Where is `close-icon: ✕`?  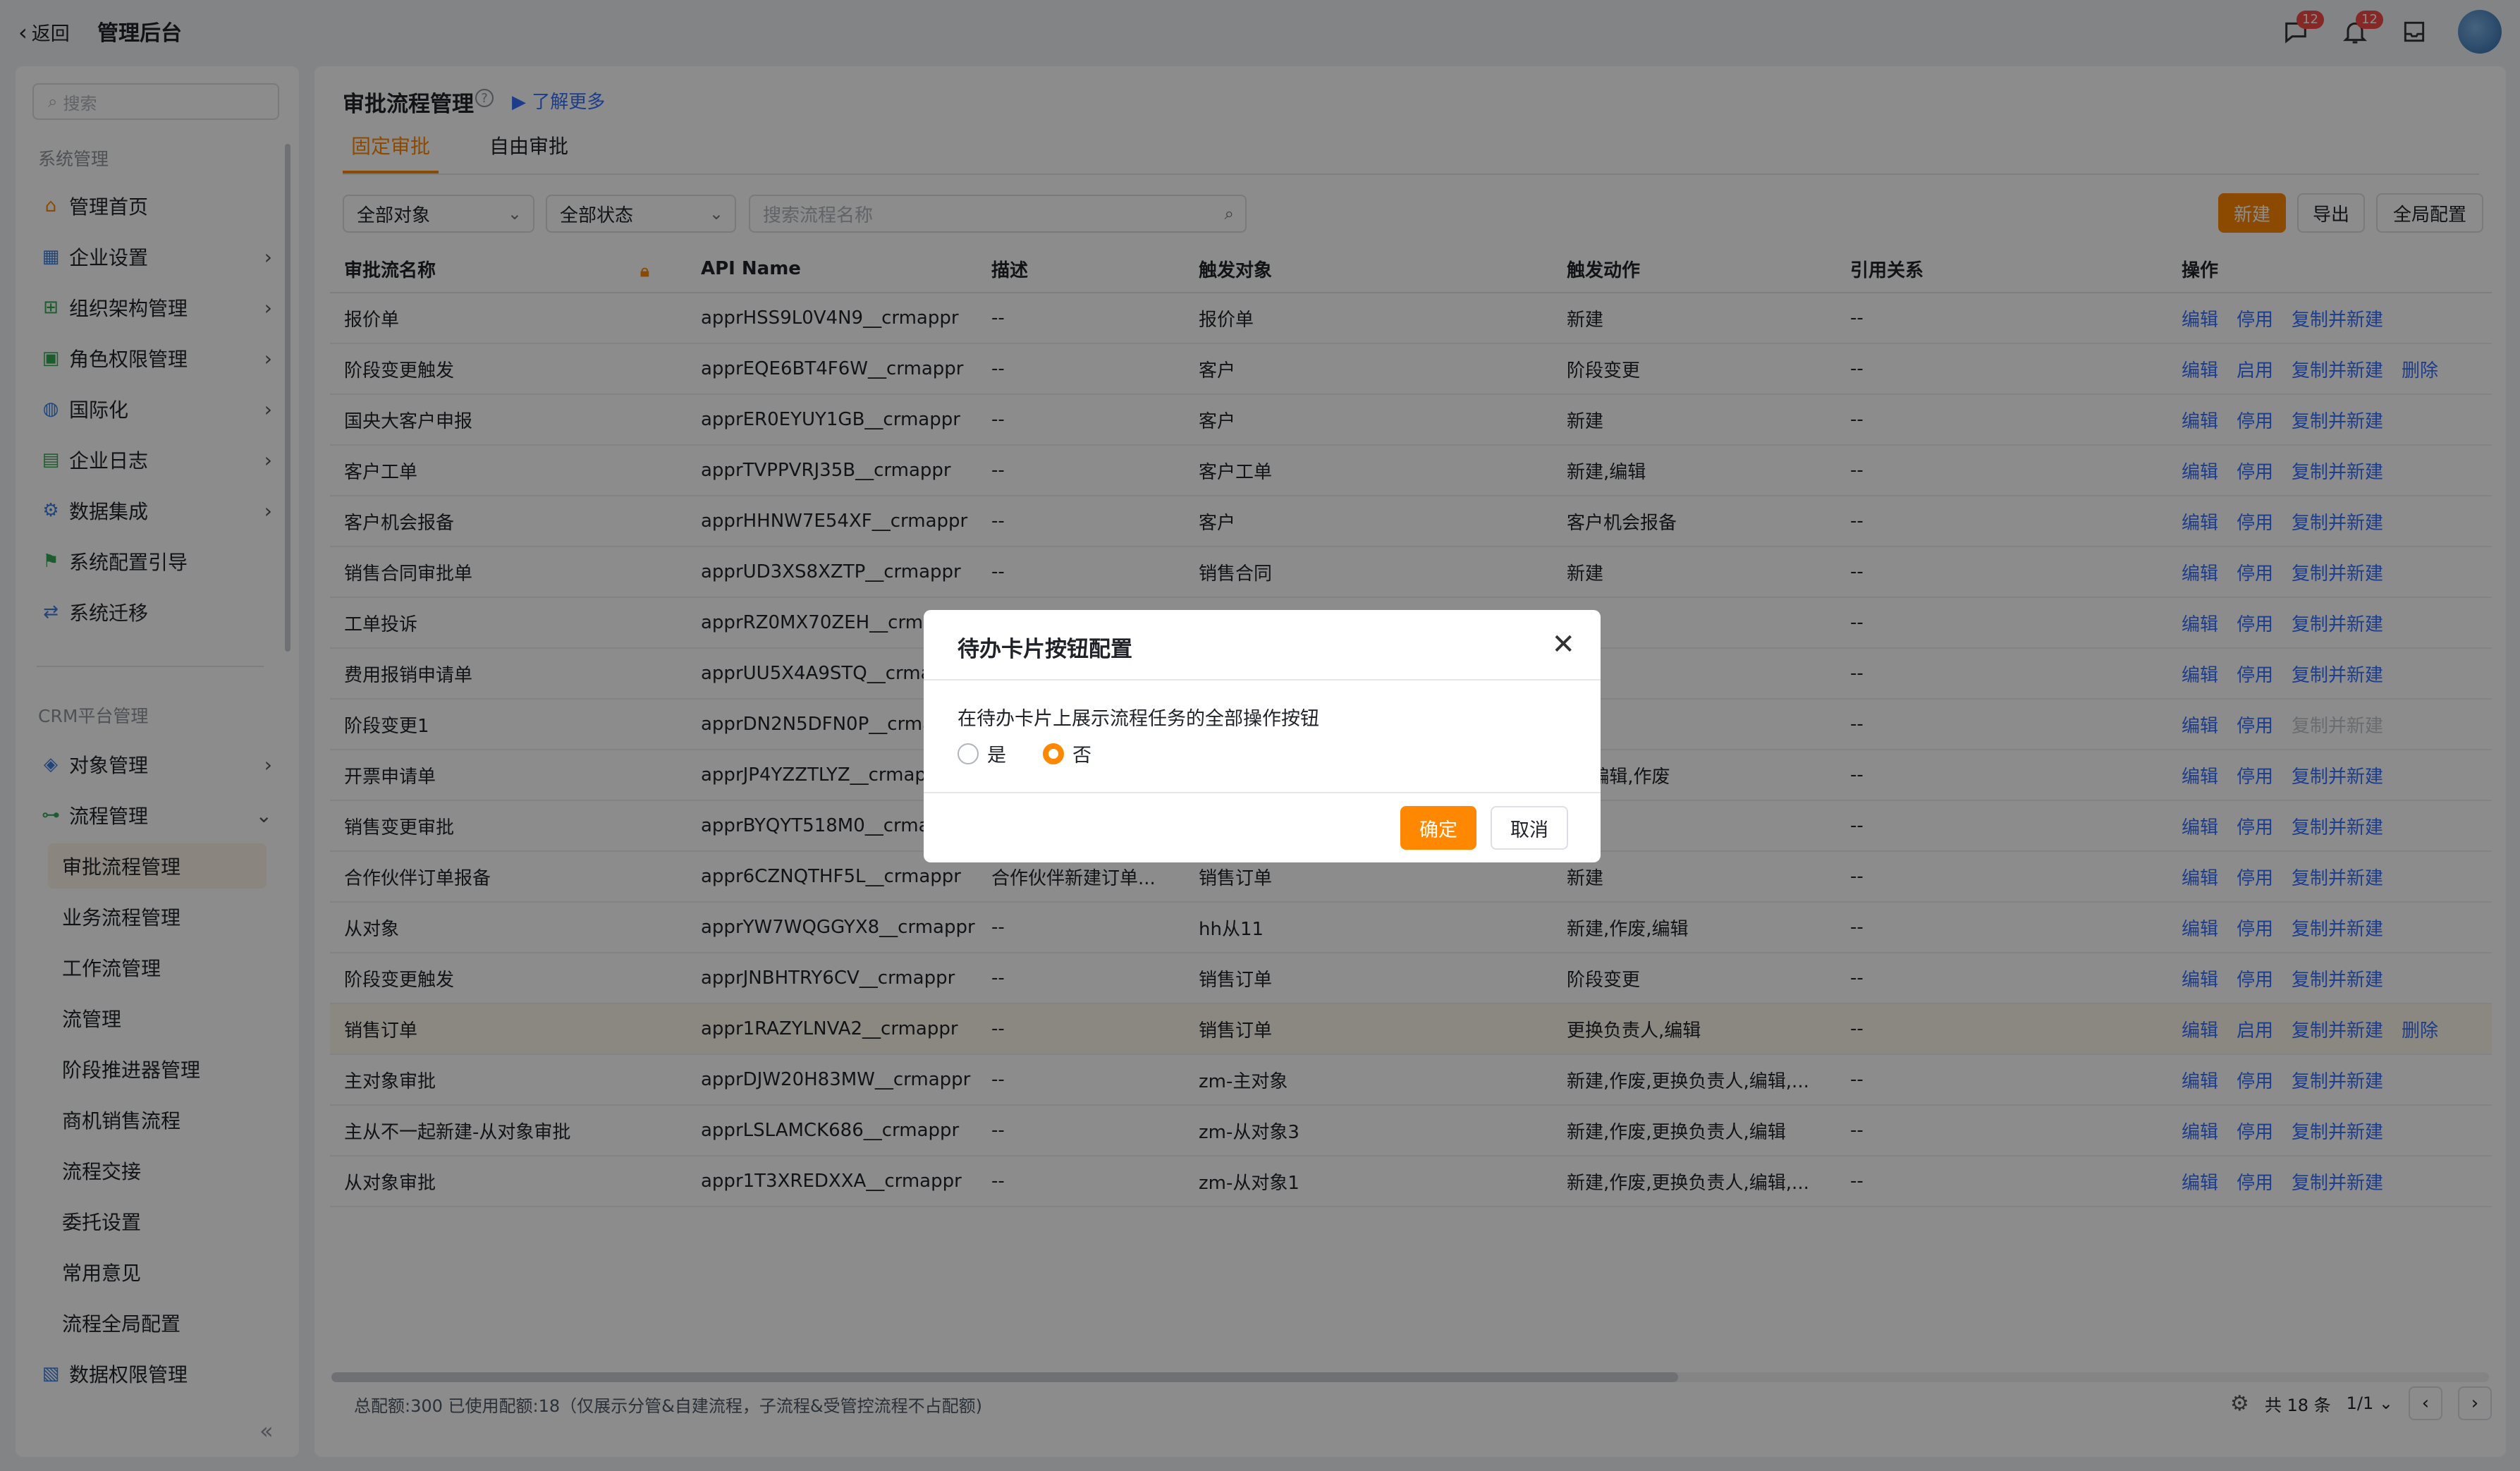 close-icon: ✕ is located at coordinates (1563, 644).